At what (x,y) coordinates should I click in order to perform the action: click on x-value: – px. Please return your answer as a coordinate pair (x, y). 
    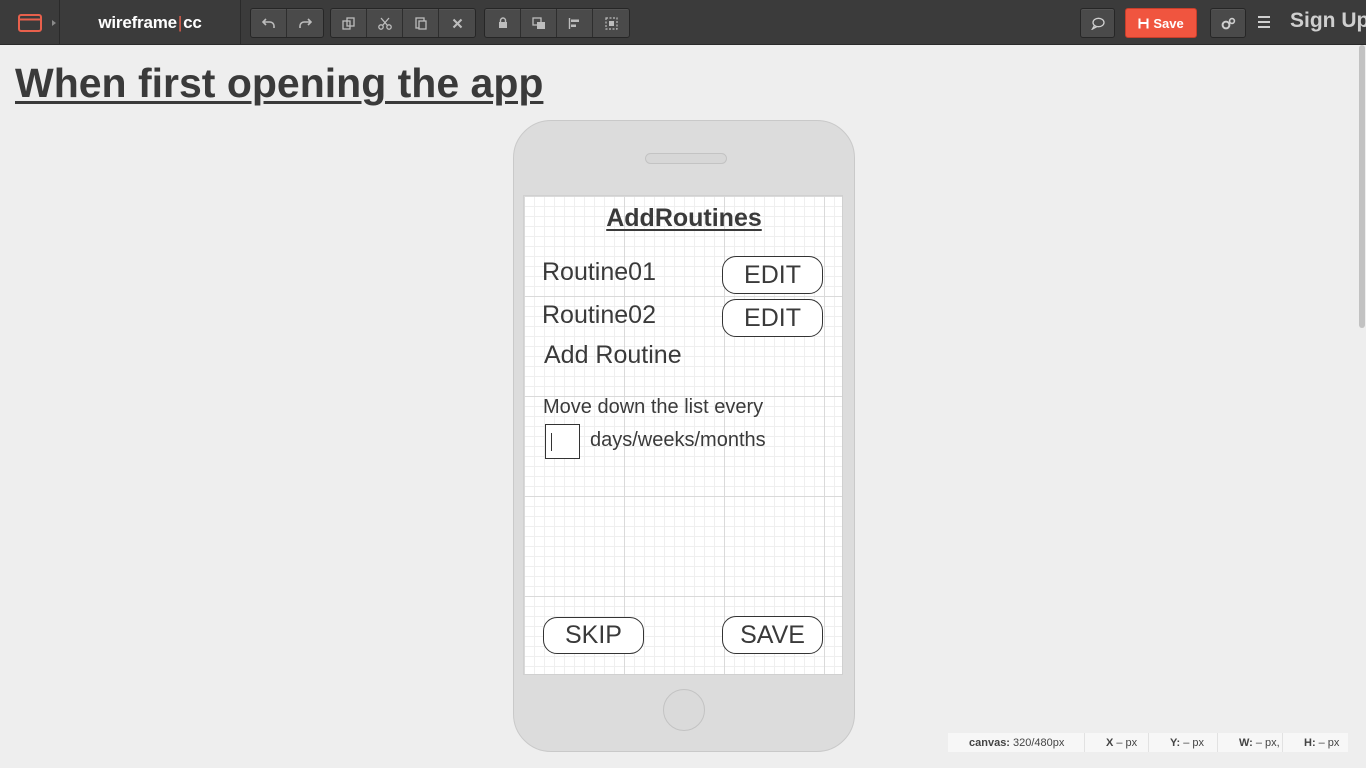
    Looking at the image, I should click on (1127, 742).